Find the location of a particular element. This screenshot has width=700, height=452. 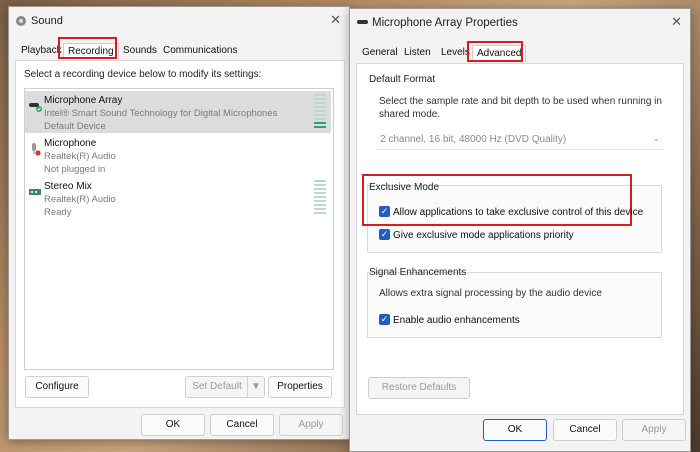

signal-enhancements-label: Signal Enhancements is located at coordinates (418, 272).